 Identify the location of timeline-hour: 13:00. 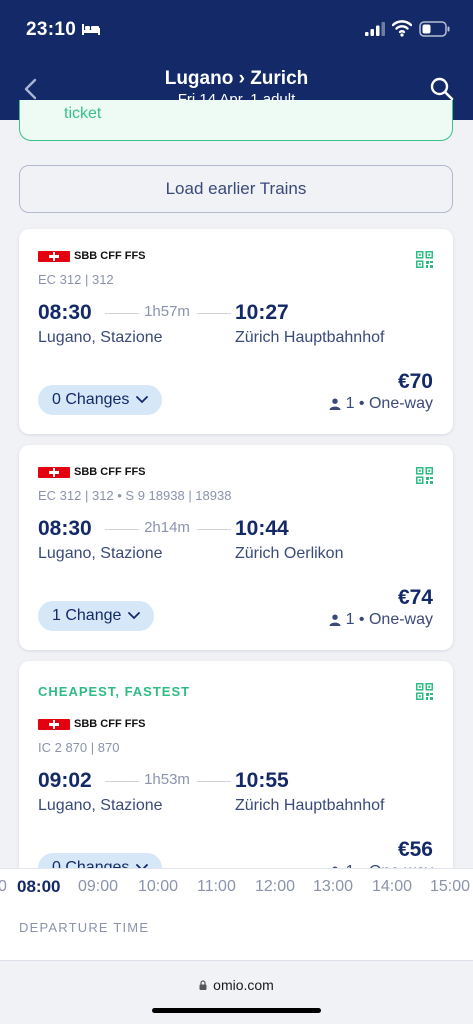
(333, 887).